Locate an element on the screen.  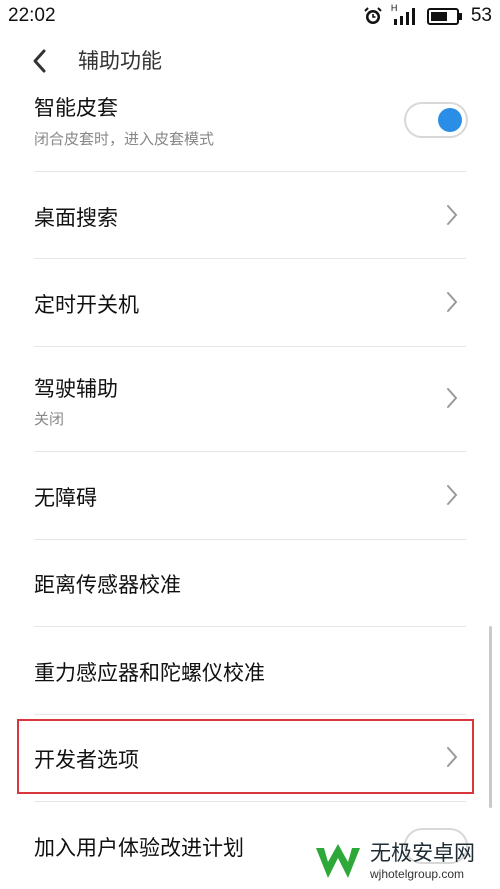
scrollbar is located at coordinates (490, 717).